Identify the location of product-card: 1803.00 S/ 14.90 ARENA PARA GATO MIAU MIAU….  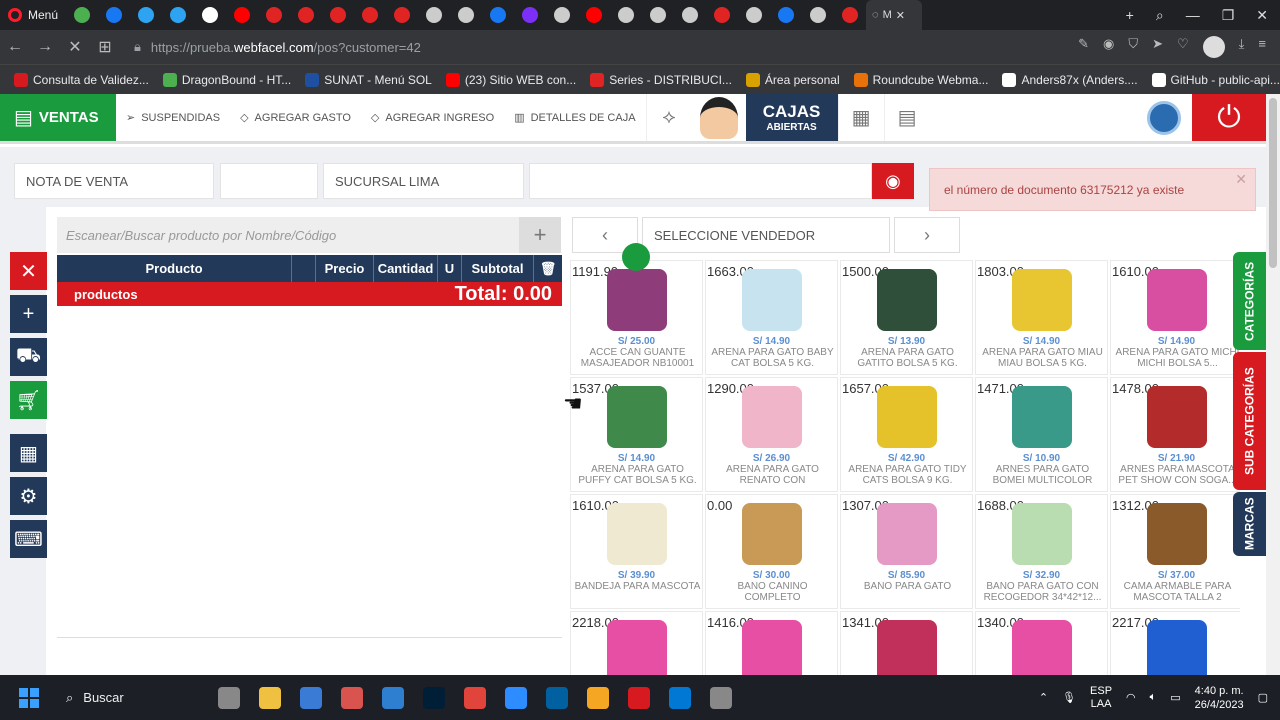
(1041, 317).